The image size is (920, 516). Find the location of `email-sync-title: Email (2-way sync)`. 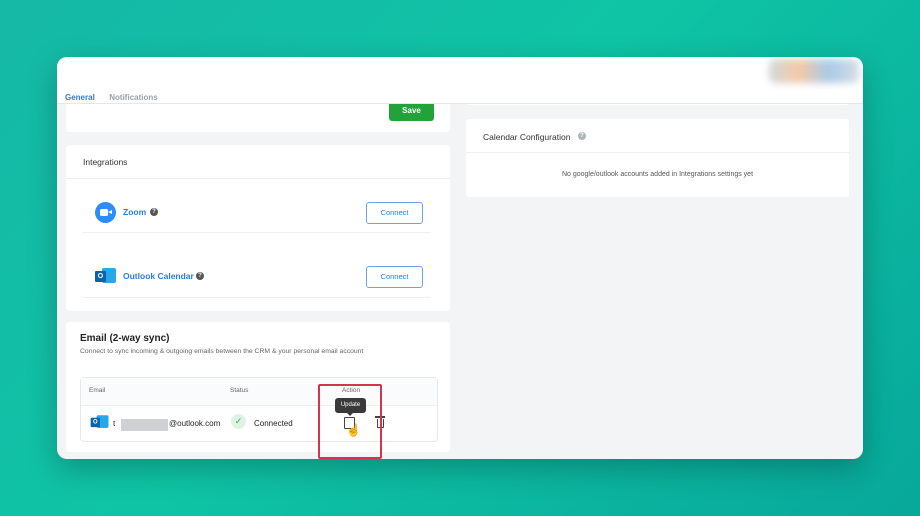

email-sync-title: Email (2-way sync) is located at coordinates (125, 338).